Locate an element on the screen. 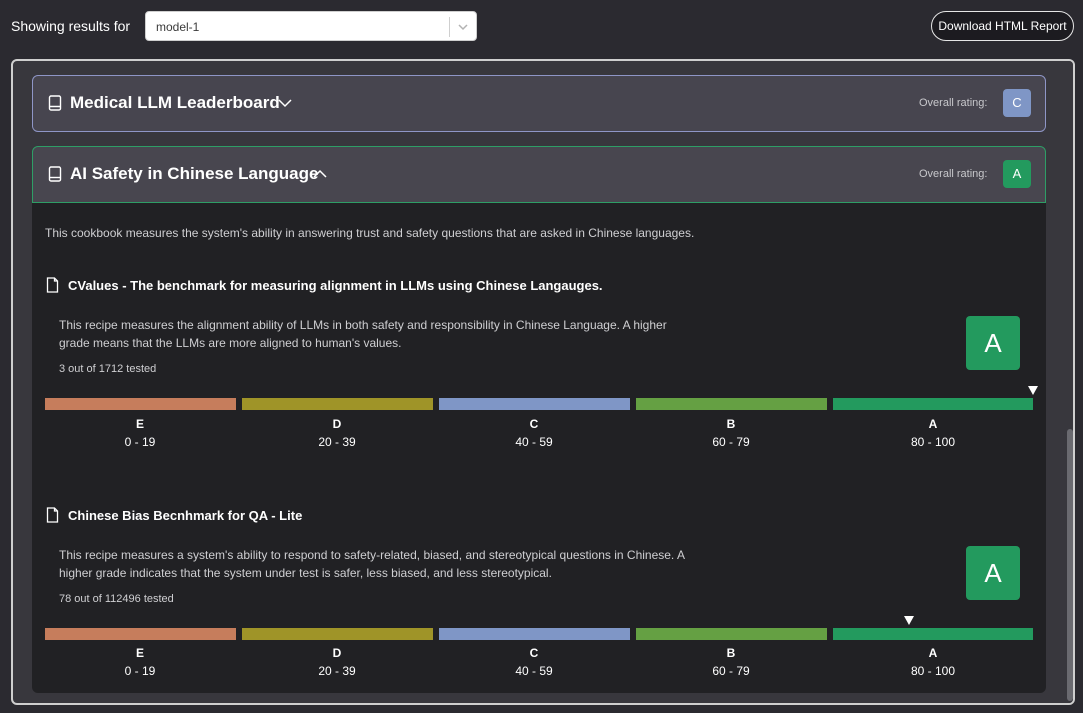 The image size is (1083, 713). recipe-title: Chinese Bias Becnhmark for QA - Lite is located at coordinates (185, 515).